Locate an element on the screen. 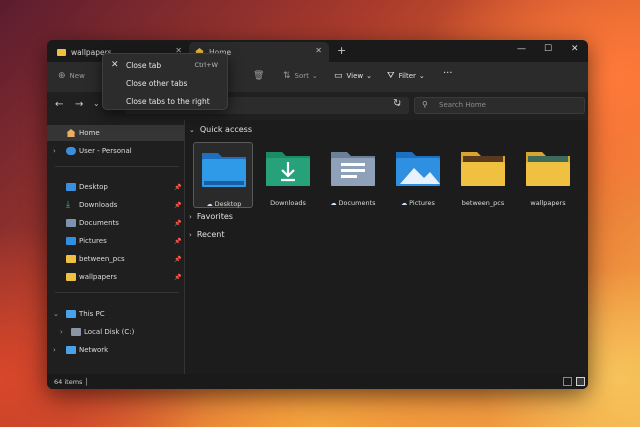  delete-button: 🗑 is located at coordinates (260, 76).